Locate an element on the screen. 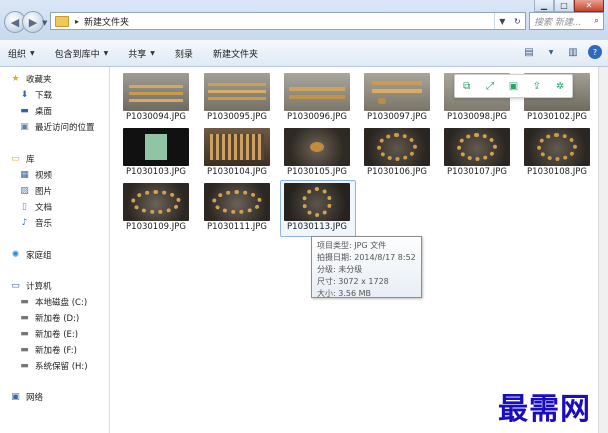  image-quick-toolbar: ⧉ ⤢ ▣ ⇪ ✲ is located at coordinates (513, 86).